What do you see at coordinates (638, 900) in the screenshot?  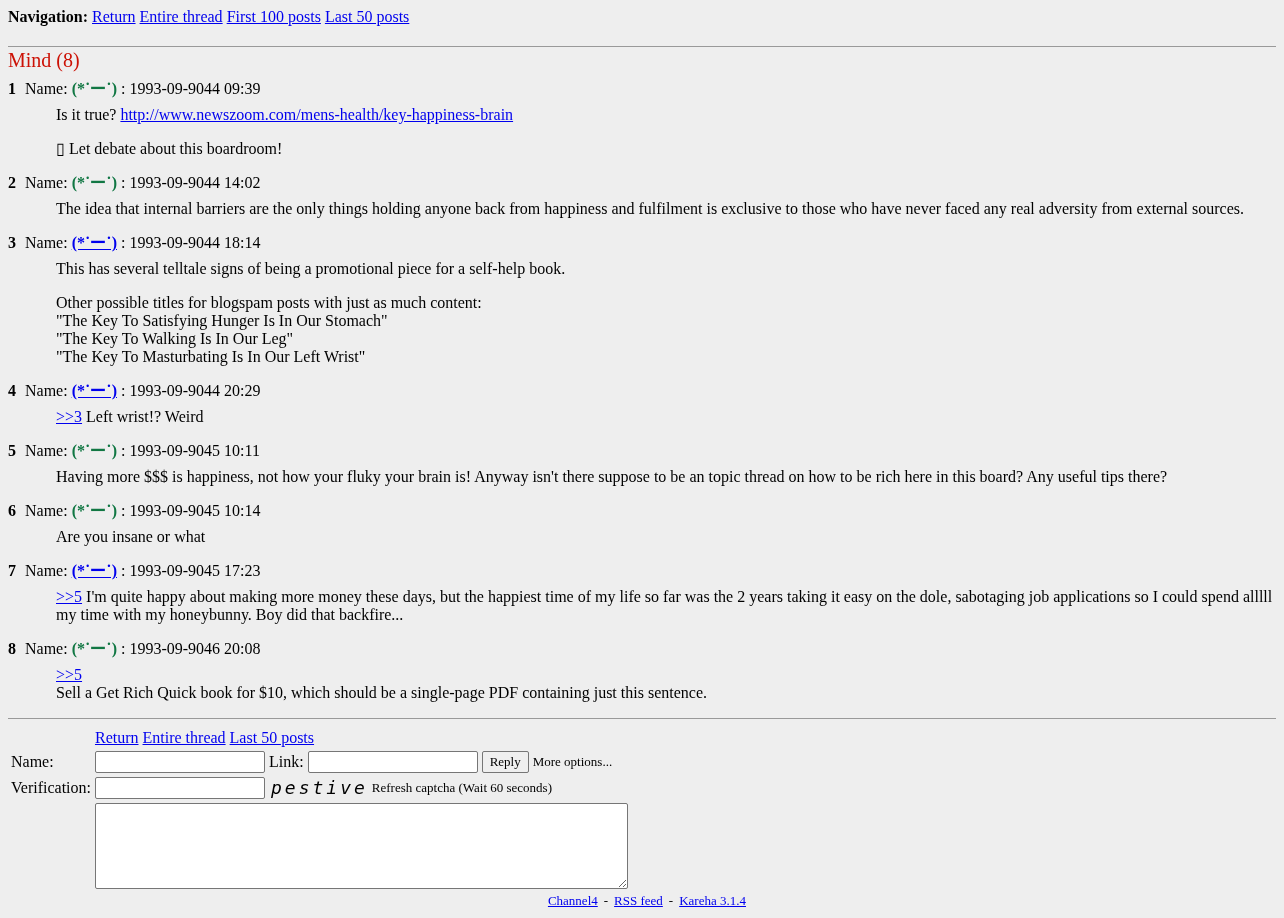 I see `footer-link: RSS feed` at bounding box center [638, 900].